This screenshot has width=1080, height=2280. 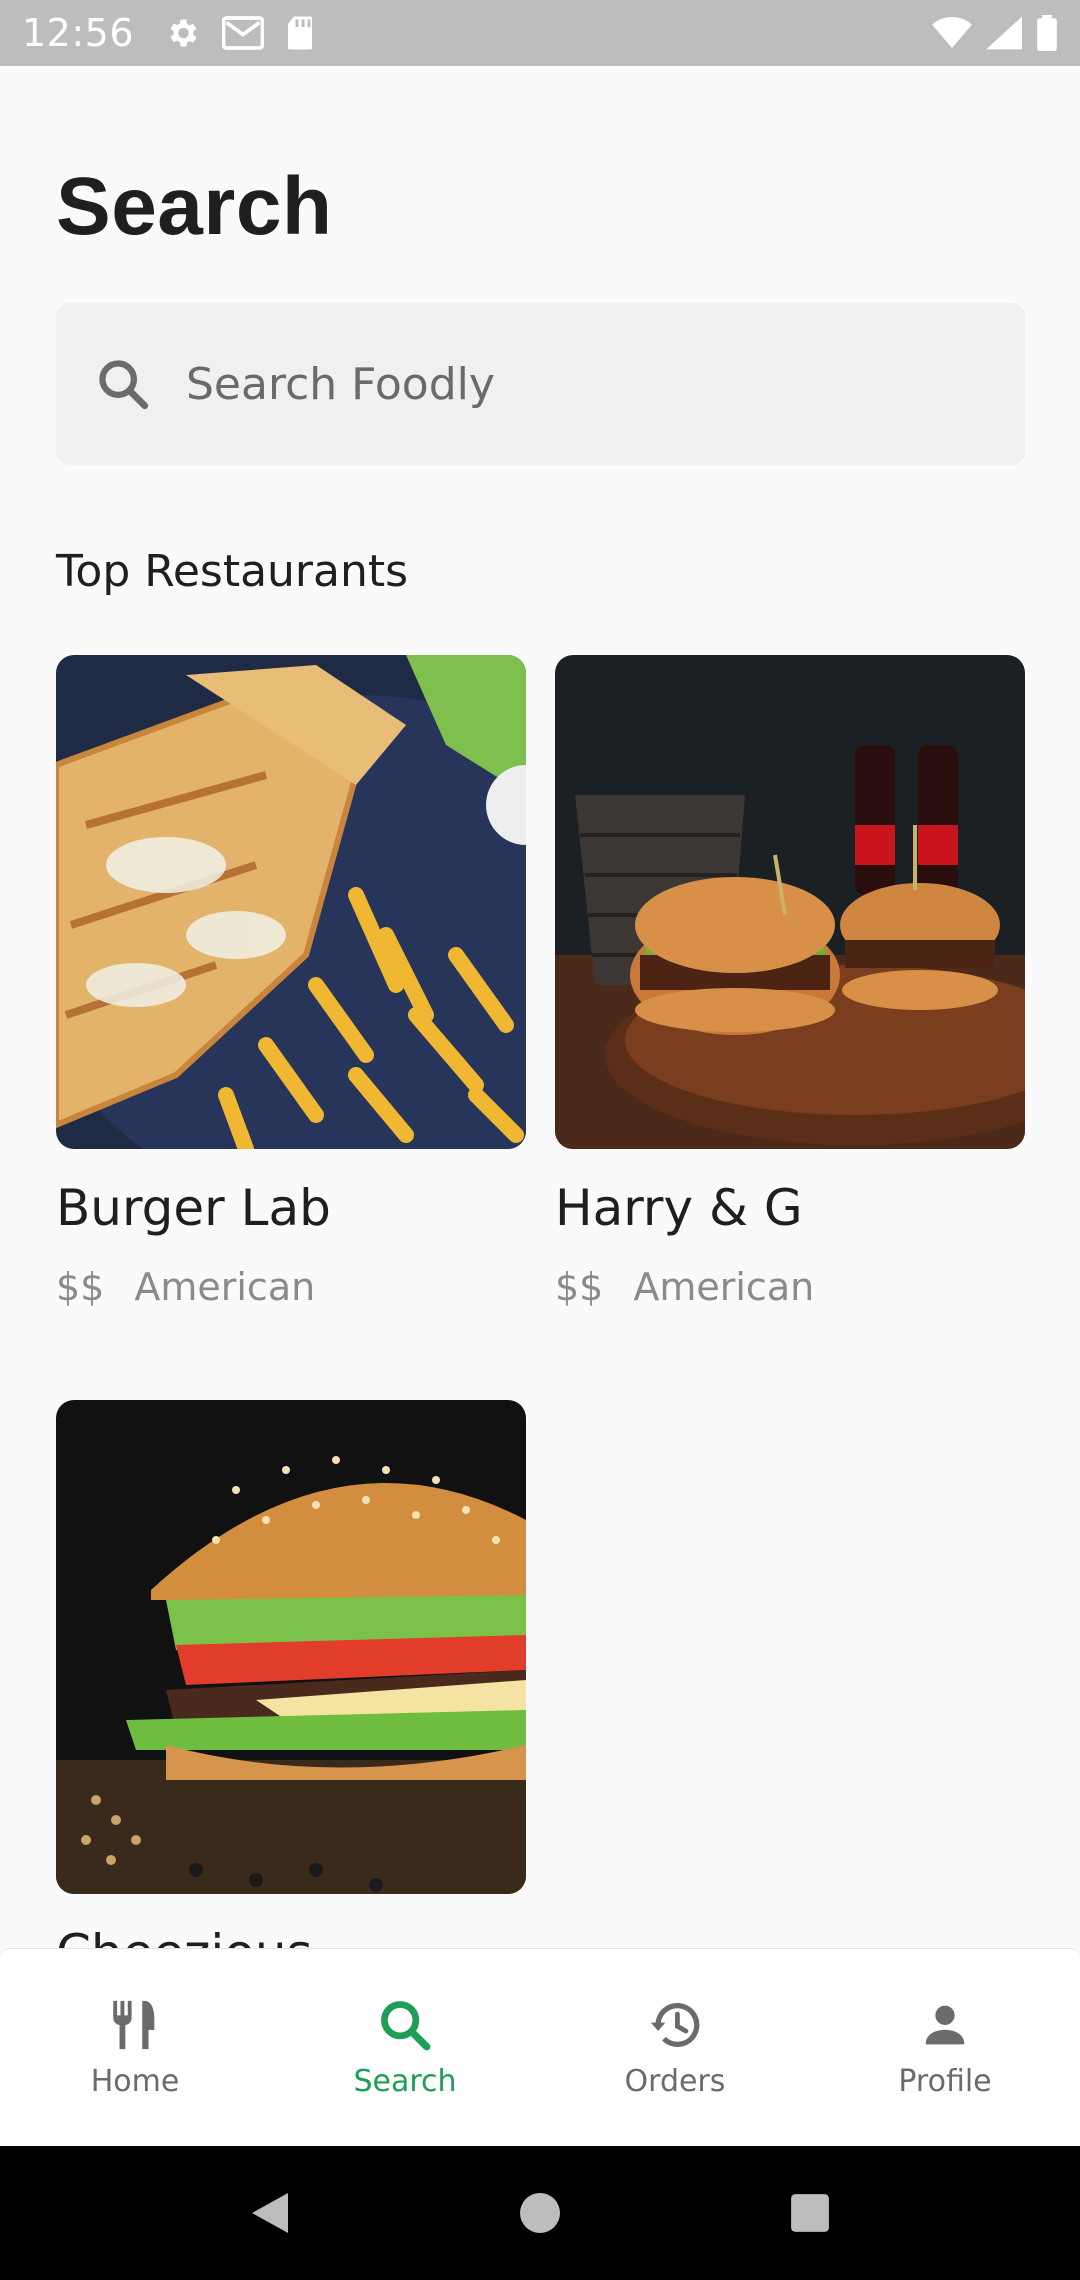 What do you see at coordinates (679, 1208) in the screenshot?
I see `restaurant-name: Harry & G` at bounding box center [679, 1208].